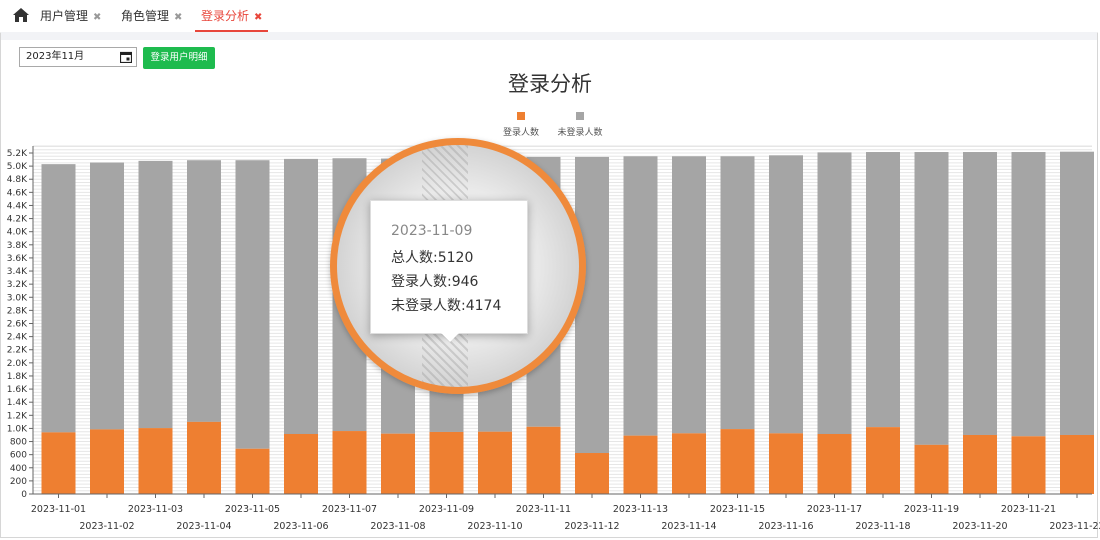 The image size is (1100, 540). What do you see at coordinates (17, 272) in the screenshot?
I see `y-tick-label: 3.4K` at bounding box center [17, 272].